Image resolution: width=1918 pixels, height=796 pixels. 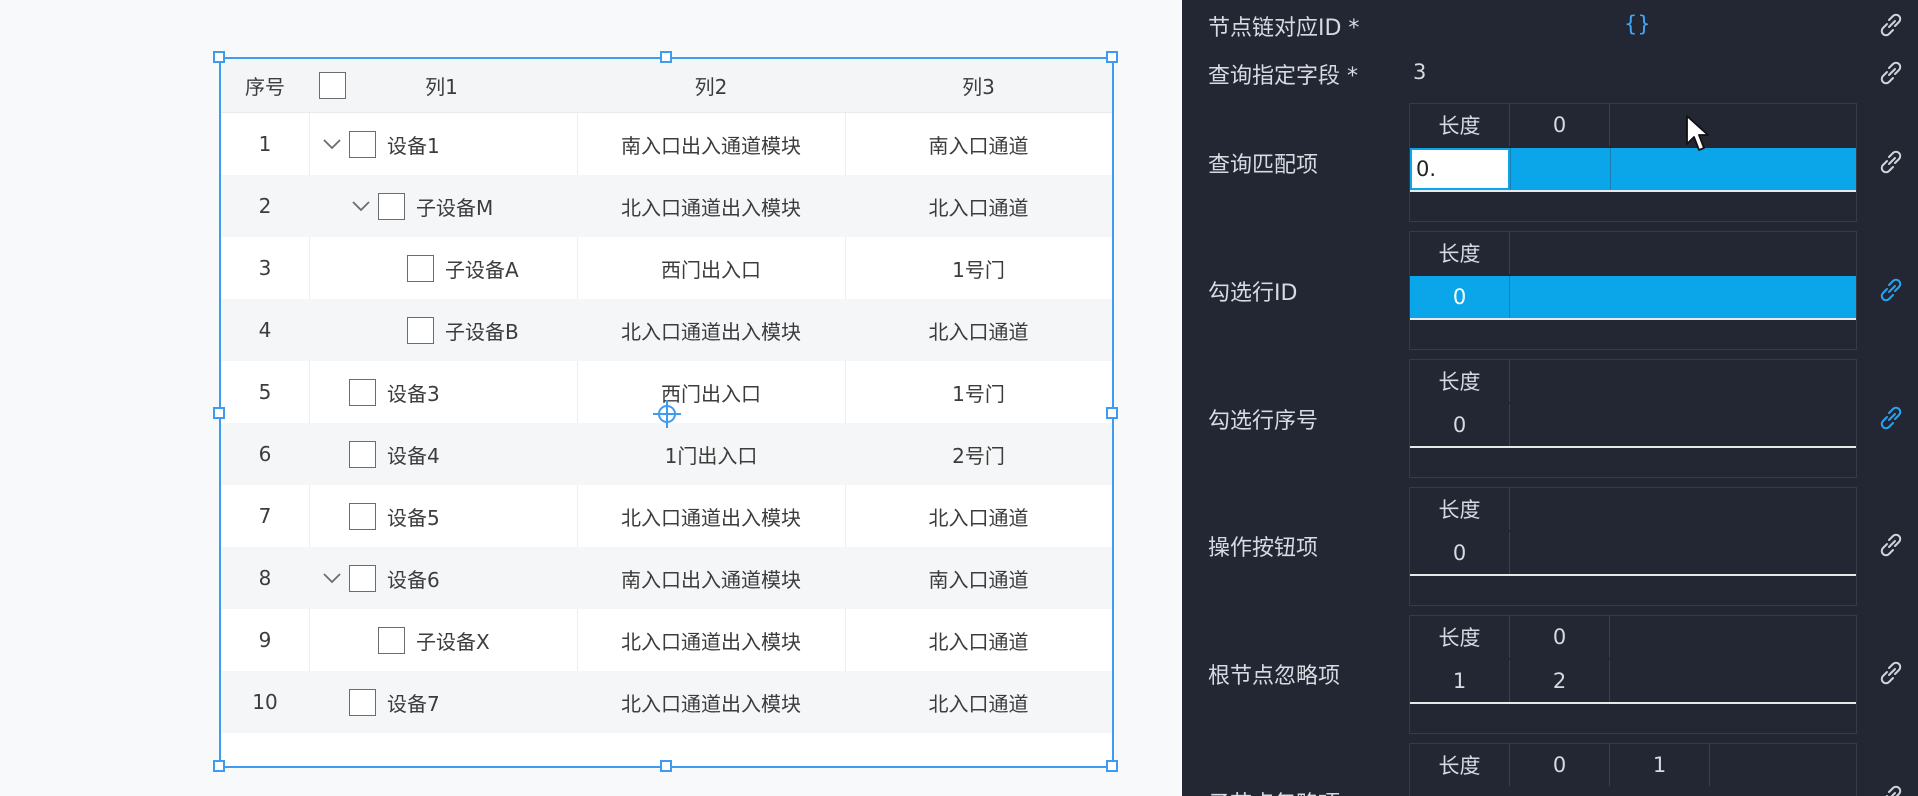 I want to click on row-seq: 3, so click(x=265, y=268).